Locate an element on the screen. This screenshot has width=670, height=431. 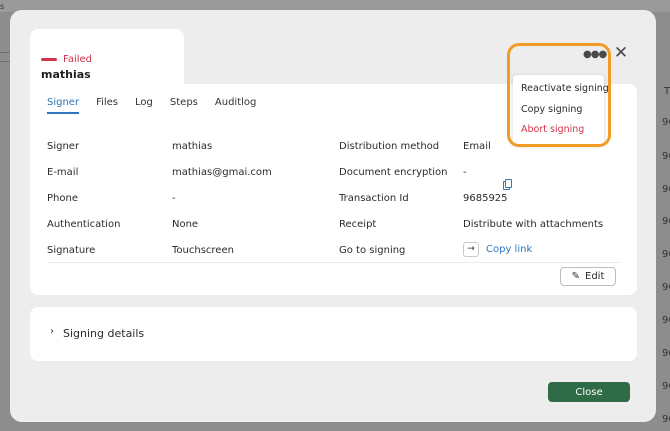
document-encryption-value: - is located at coordinates (465, 172).